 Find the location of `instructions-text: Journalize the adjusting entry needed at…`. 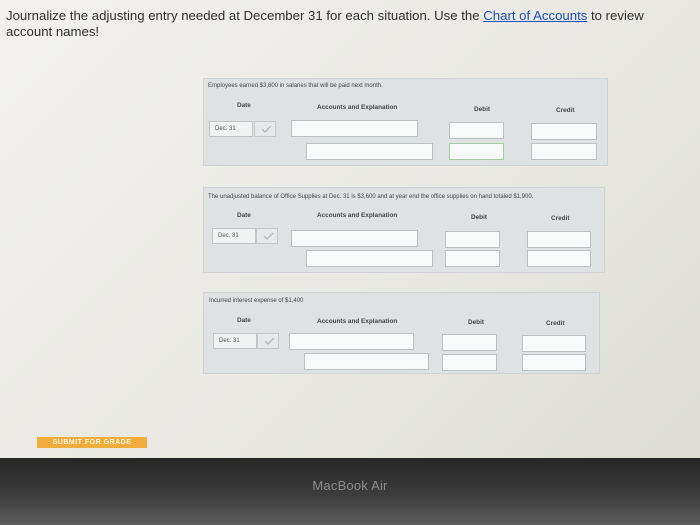

instructions-text: Journalize the adjusting entry needed at… is located at coordinates (245, 15).